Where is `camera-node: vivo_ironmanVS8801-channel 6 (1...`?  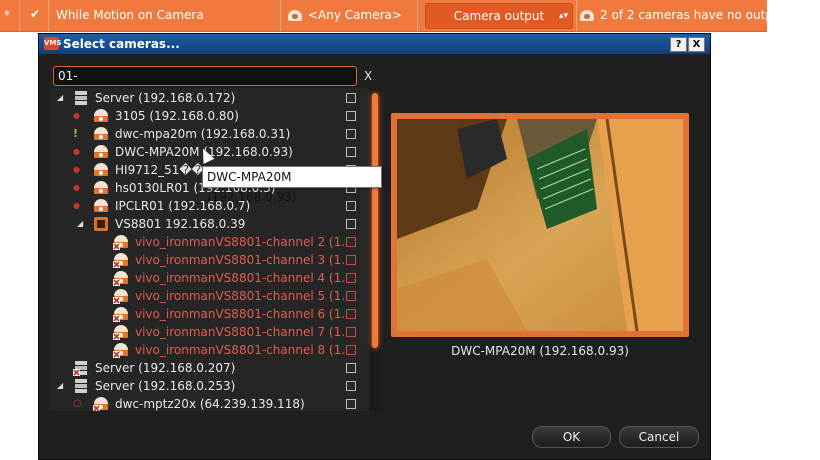 camera-node: vivo_ironmanVS8801-channel 6 (1... is located at coordinates (216, 314).